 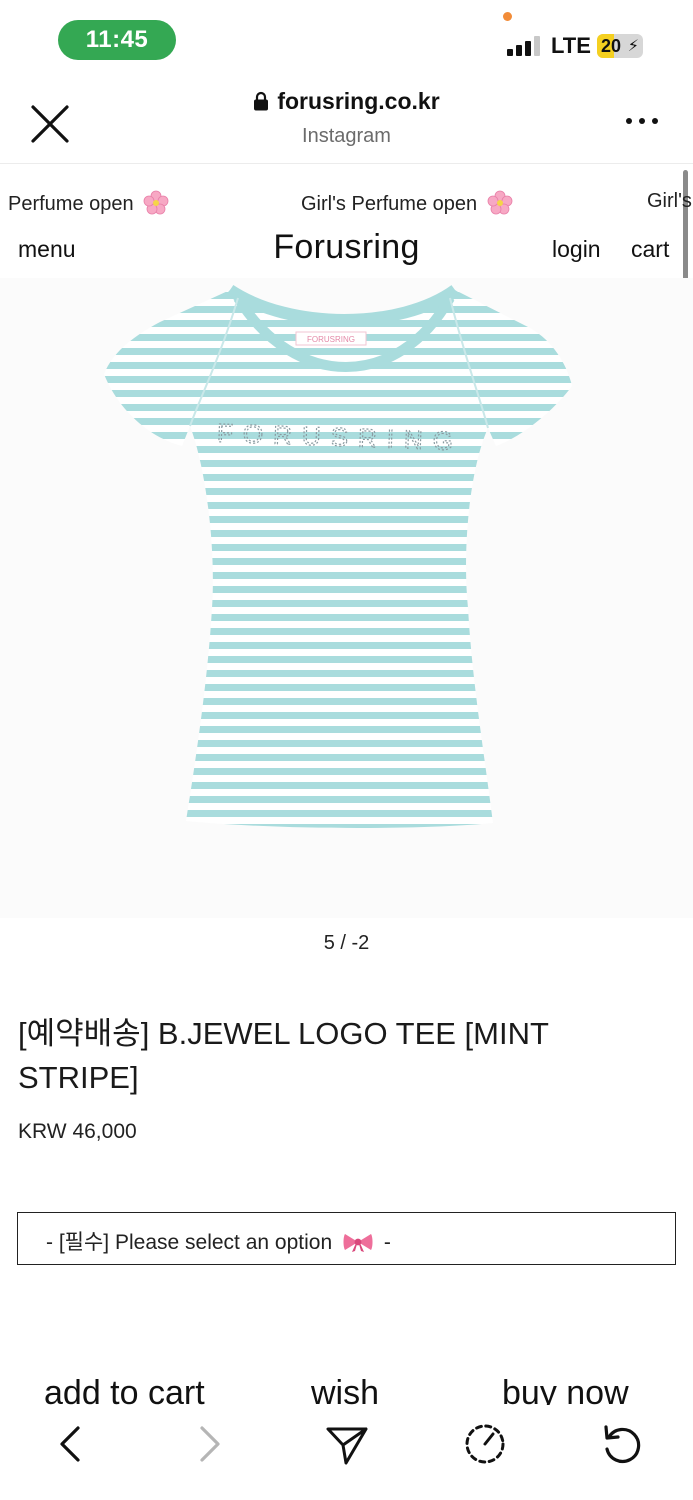 I want to click on signal-icon, so click(x=525, y=46).